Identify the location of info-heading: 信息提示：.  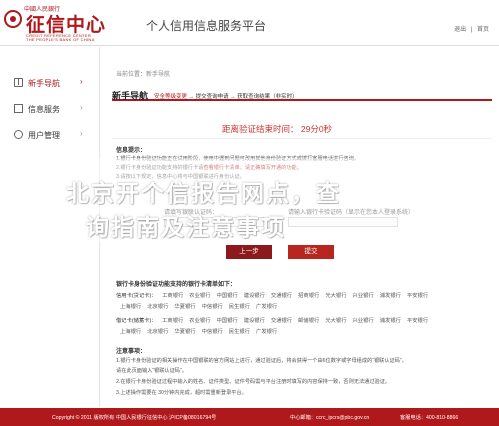
(131, 151).